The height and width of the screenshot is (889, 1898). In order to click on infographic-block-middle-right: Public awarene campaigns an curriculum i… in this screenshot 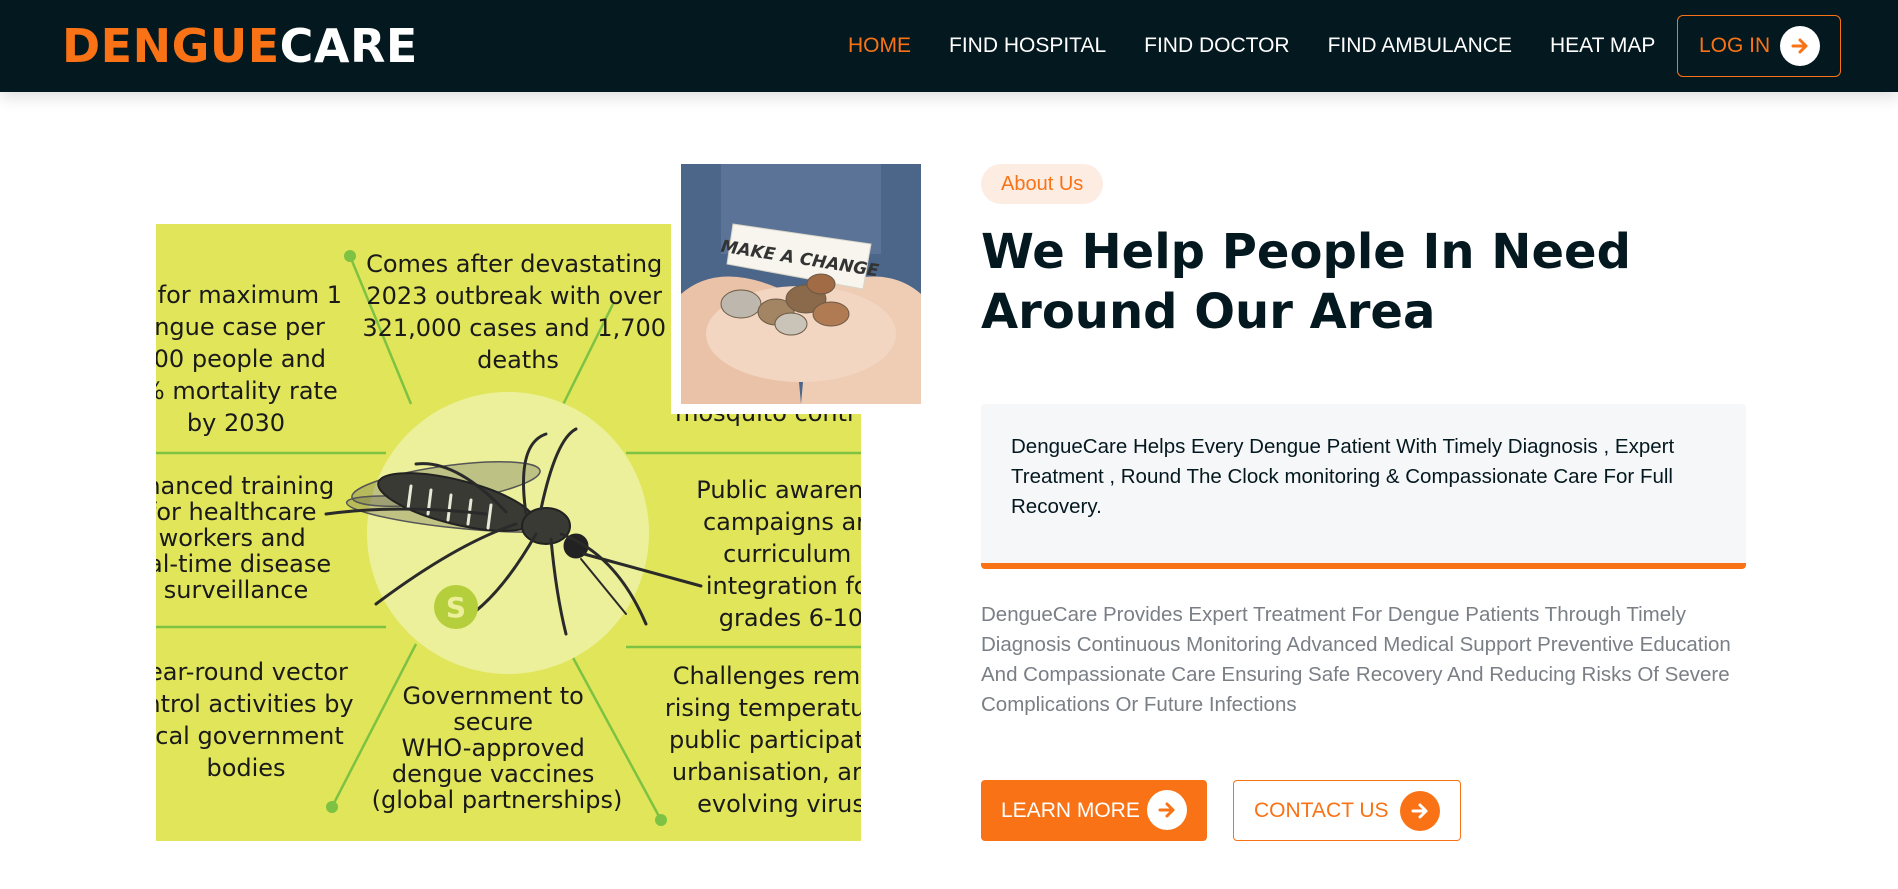, I will do `click(778, 554)`.